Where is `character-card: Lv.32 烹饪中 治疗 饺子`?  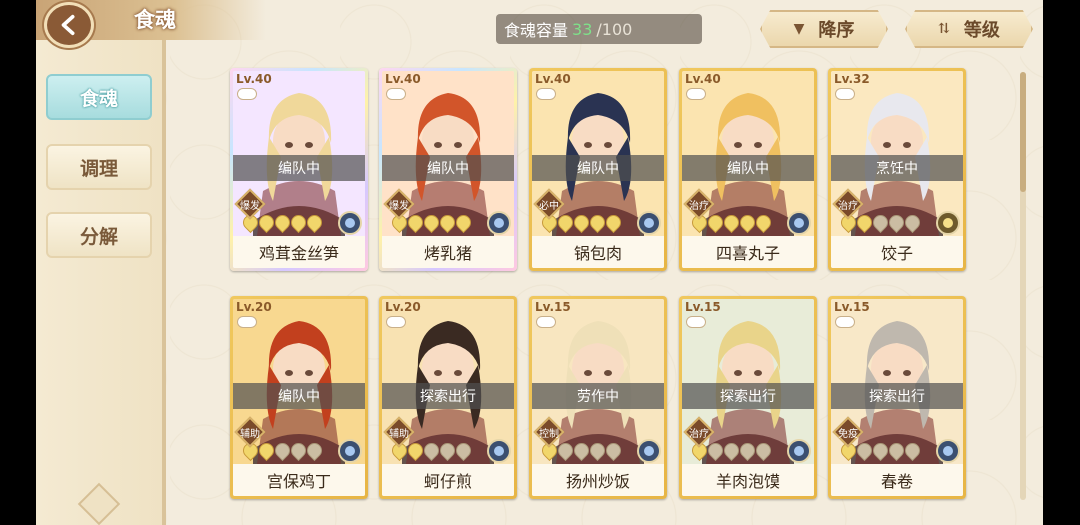 character-card: Lv.32 烹饪中 治疗 饺子 is located at coordinates (897, 169).